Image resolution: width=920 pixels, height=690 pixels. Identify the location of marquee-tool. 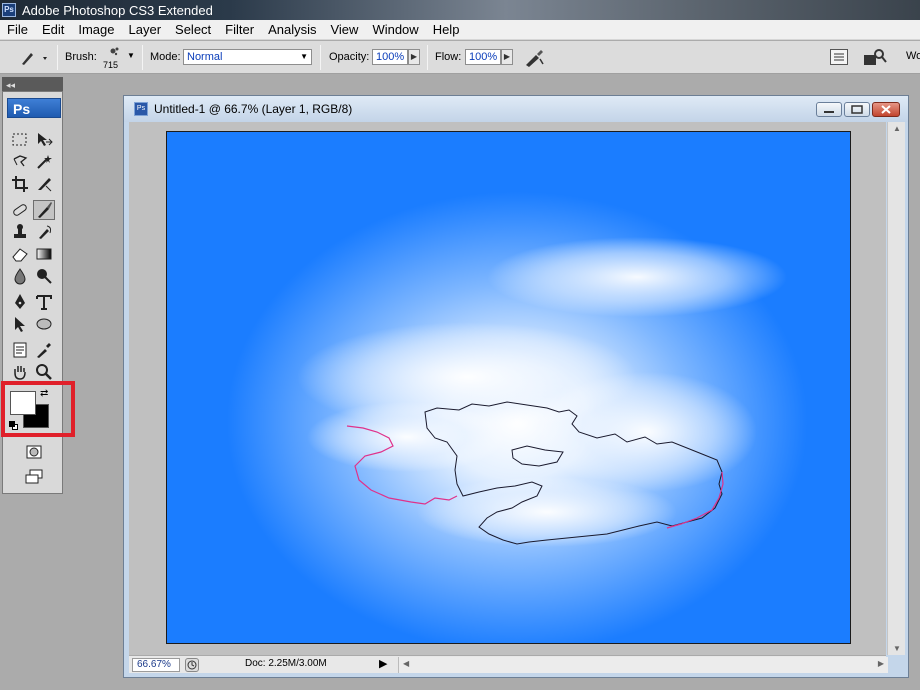
(20, 140).